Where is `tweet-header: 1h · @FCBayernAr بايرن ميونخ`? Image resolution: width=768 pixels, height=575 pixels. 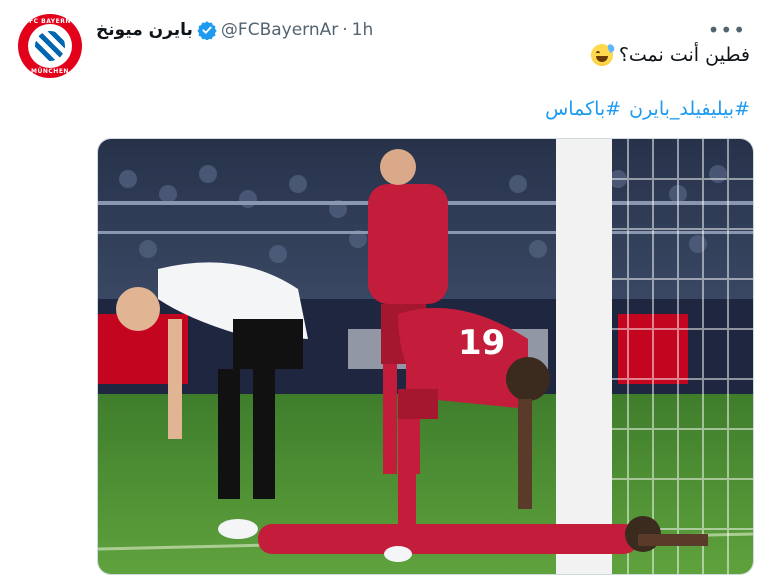 tweet-header: 1h · @FCBayernAr بايرن ميونخ is located at coordinates (400, 30).